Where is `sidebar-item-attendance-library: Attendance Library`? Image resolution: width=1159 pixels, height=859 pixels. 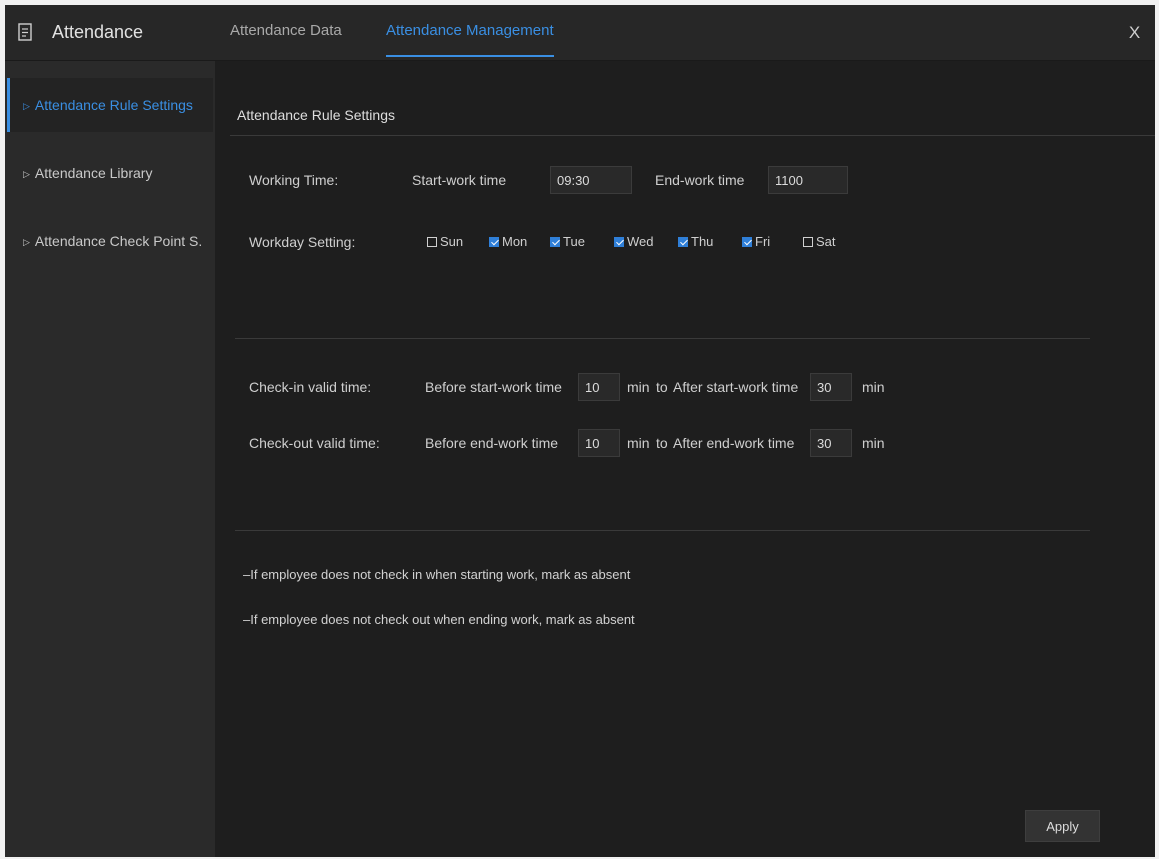
sidebar-item-attendance-library: Attendance Library is located at coordinates (110, 173).